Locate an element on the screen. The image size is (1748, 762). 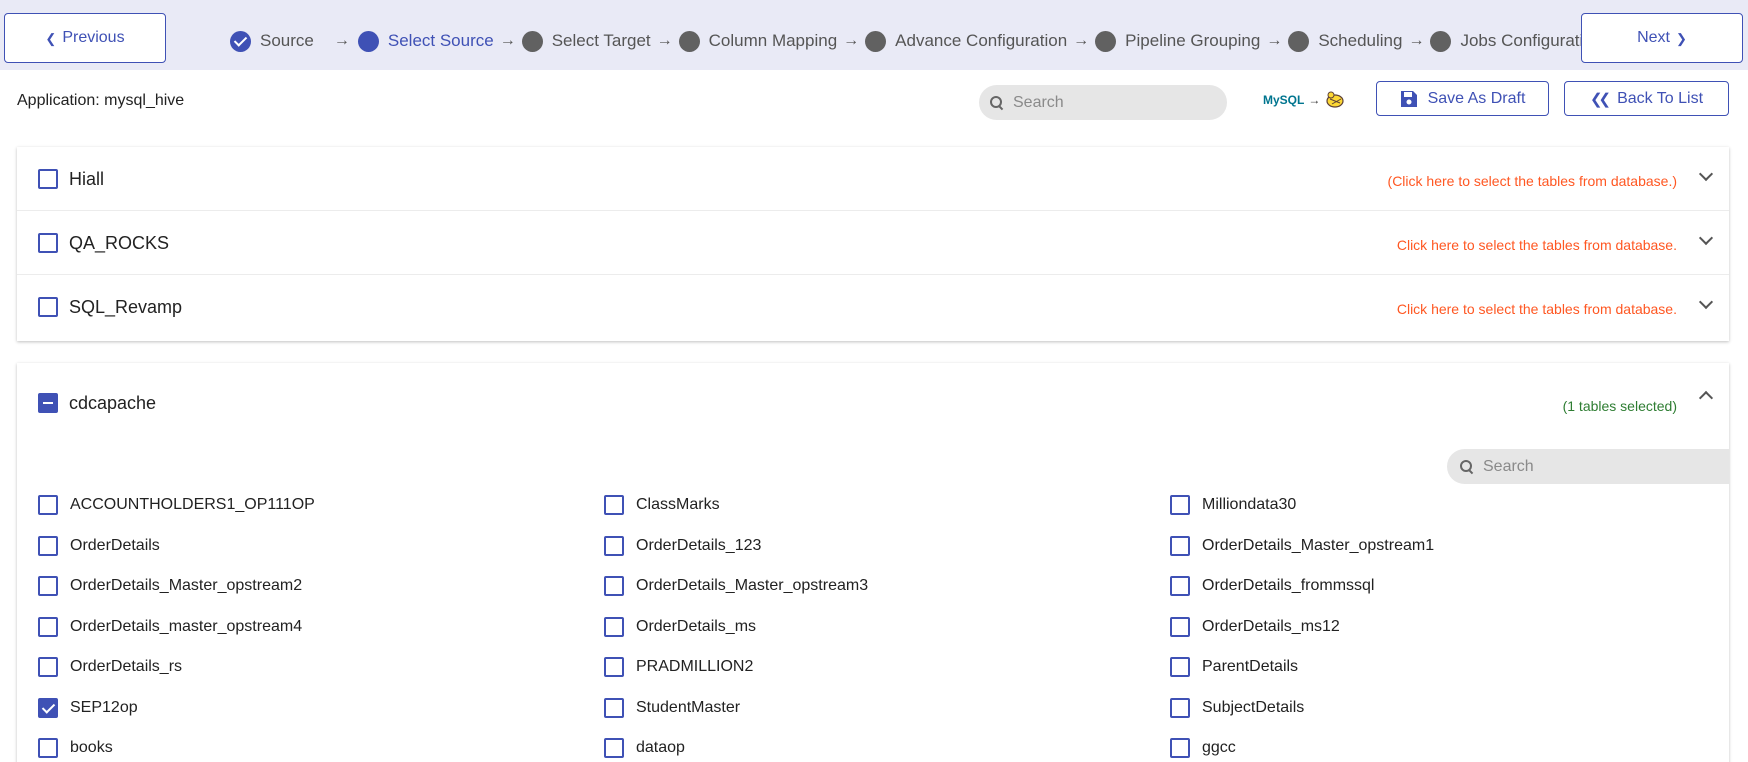
step-jobs-configuration: Jobs Configuration is located at coordinates (1516, 41).